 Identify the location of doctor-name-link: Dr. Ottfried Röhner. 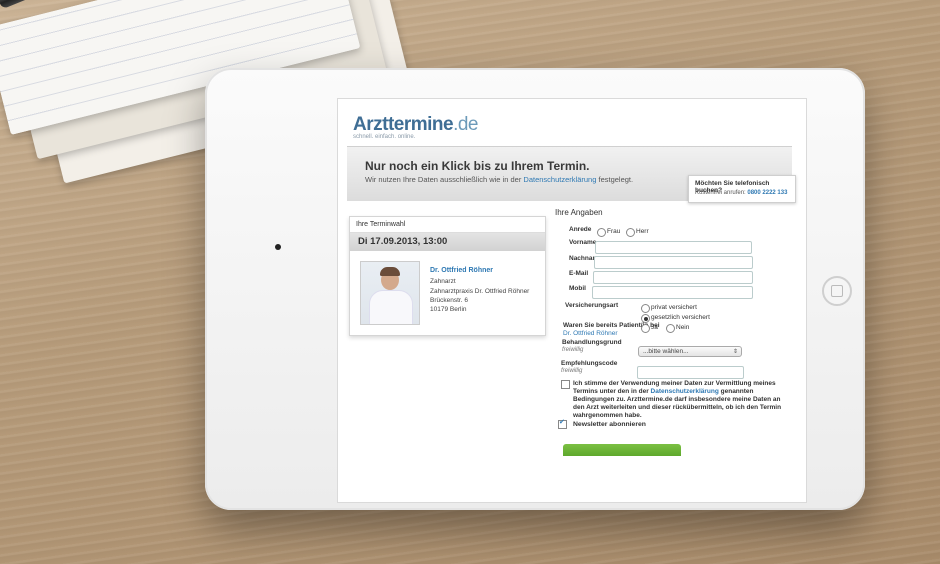
(461, 270).